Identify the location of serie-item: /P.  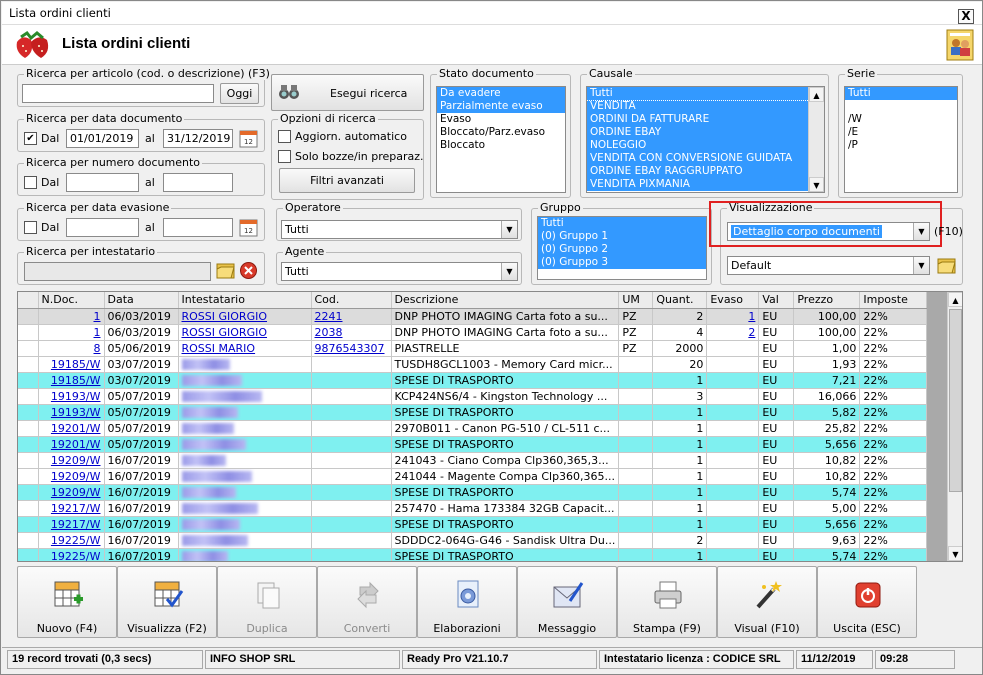
(901, 145).